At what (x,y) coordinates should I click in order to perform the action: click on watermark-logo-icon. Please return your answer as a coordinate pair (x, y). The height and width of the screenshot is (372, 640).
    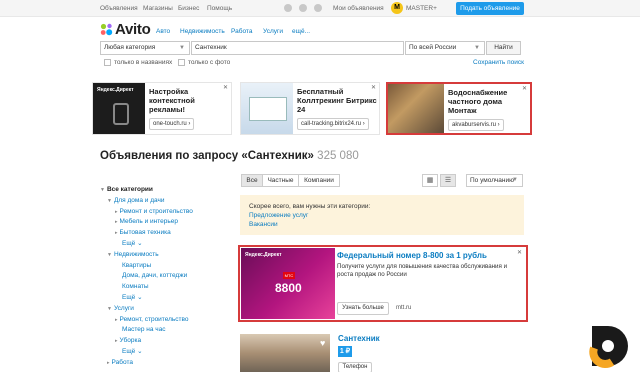
    Looking at the image, I should click on (608, 347).